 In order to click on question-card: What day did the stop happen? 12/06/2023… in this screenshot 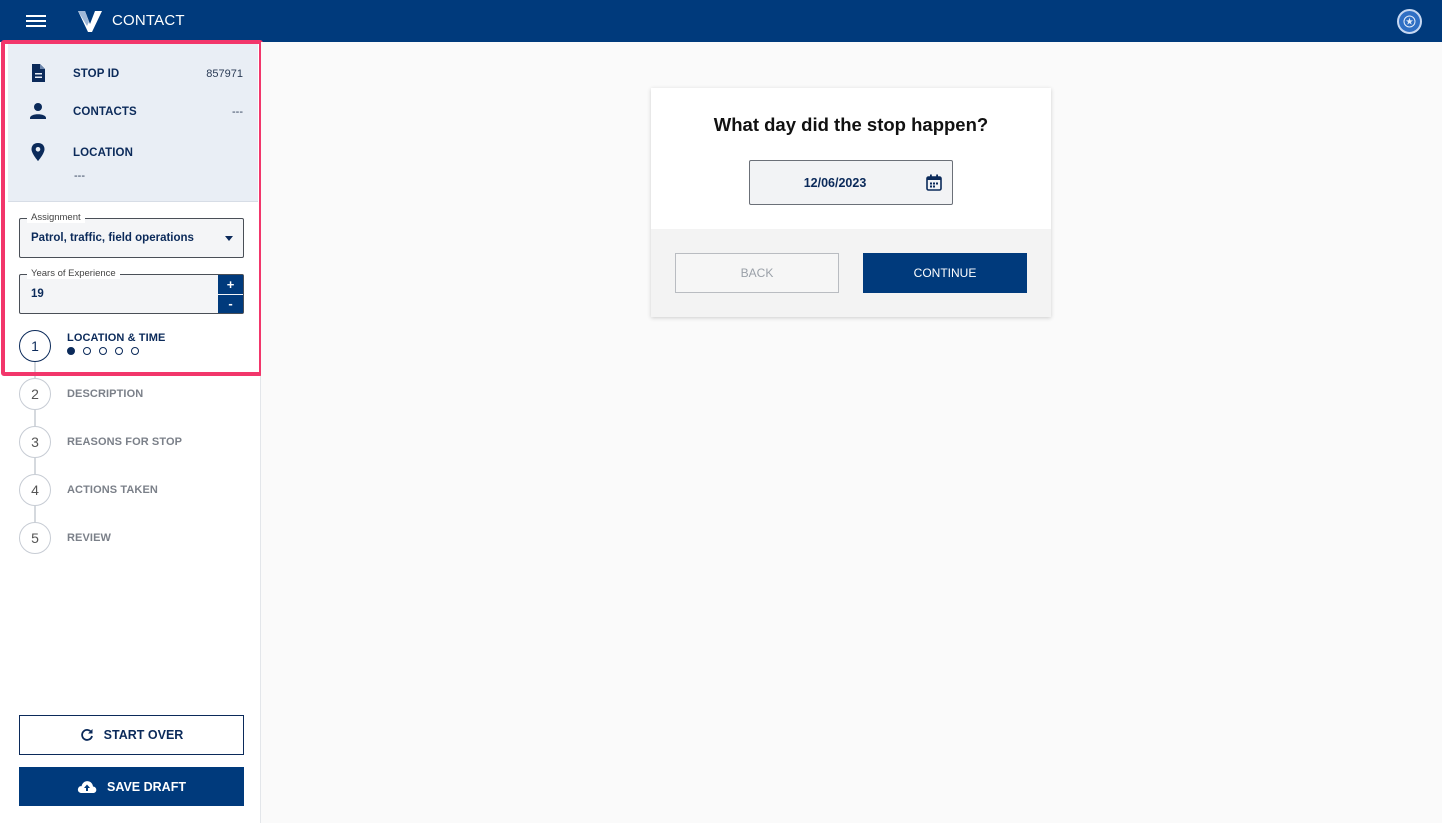, I will do `click(851, 202)`.